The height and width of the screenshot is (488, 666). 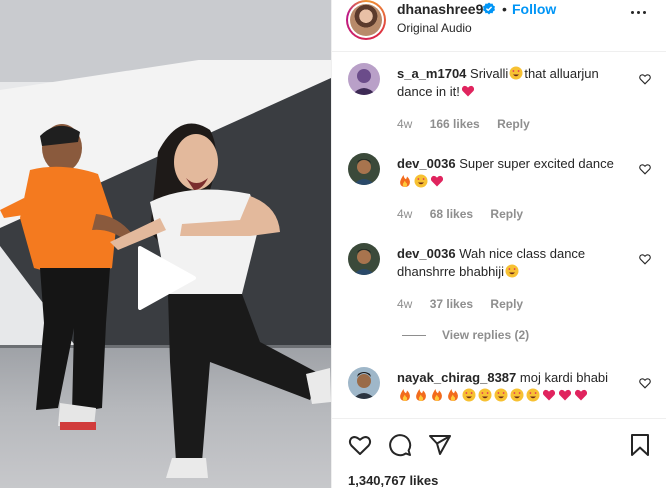 What do you see at coordinates (499, 453) in the screenshot?
I see `action-bar: 1,340,767 likes` at bounding box center [499, 453].